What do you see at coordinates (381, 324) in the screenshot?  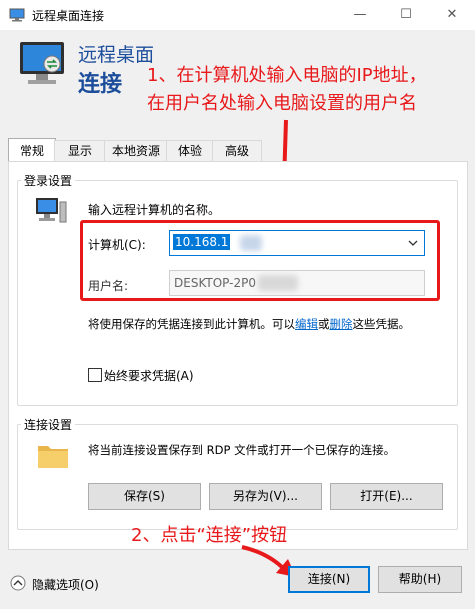 I see `saved-note-suffix: 这些凭据。` at bounding box center [381, 324].